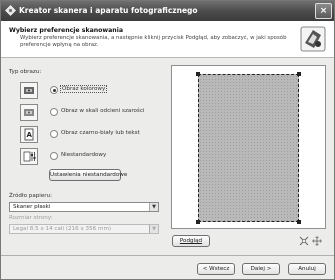  I want to click on option-black-white-text: A Obraz czarno-biały lub tekst, so click(95, 135).